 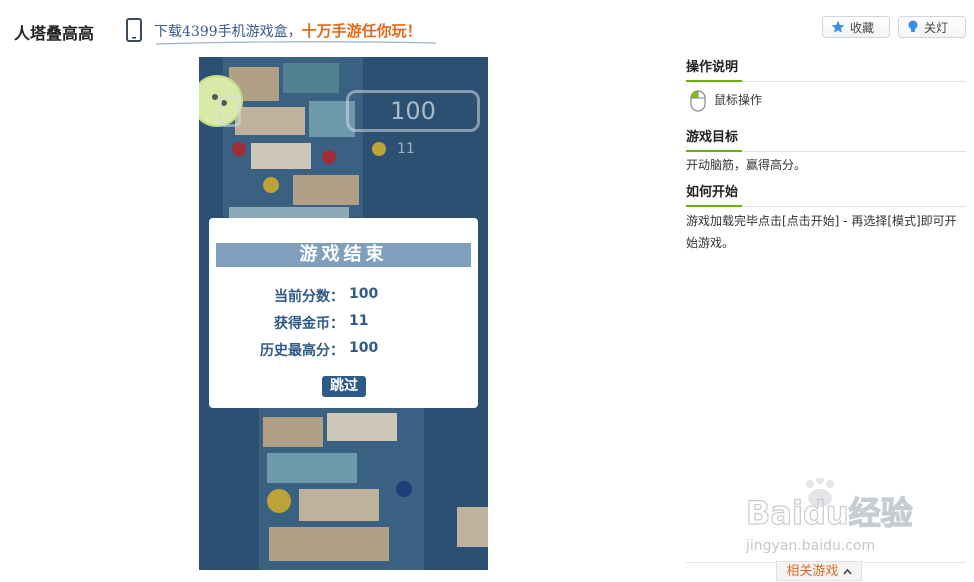 I want to click on stat-value: 11, so click(x=359, y=321).